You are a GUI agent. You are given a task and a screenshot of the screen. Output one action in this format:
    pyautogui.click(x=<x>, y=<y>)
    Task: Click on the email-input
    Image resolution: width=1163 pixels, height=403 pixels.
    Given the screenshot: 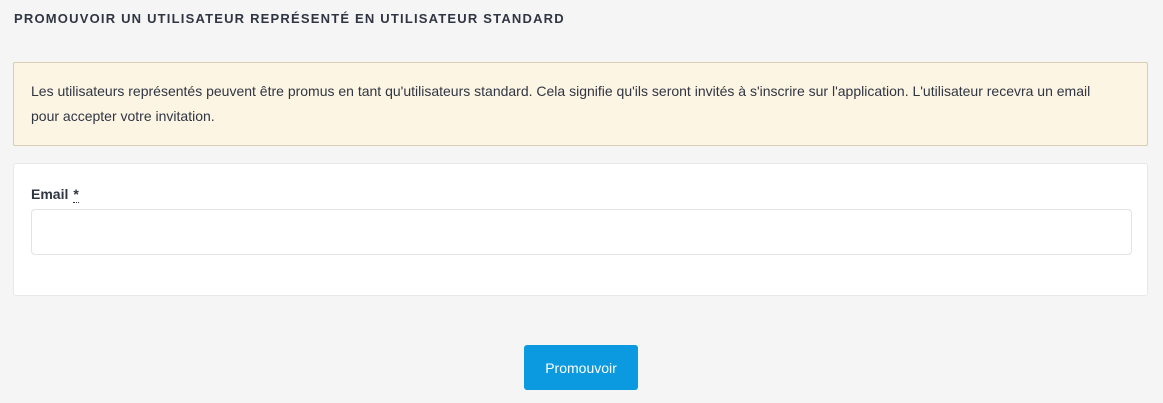 What is the action you would take?
    pyautogui.click(x=581, y=232)
    